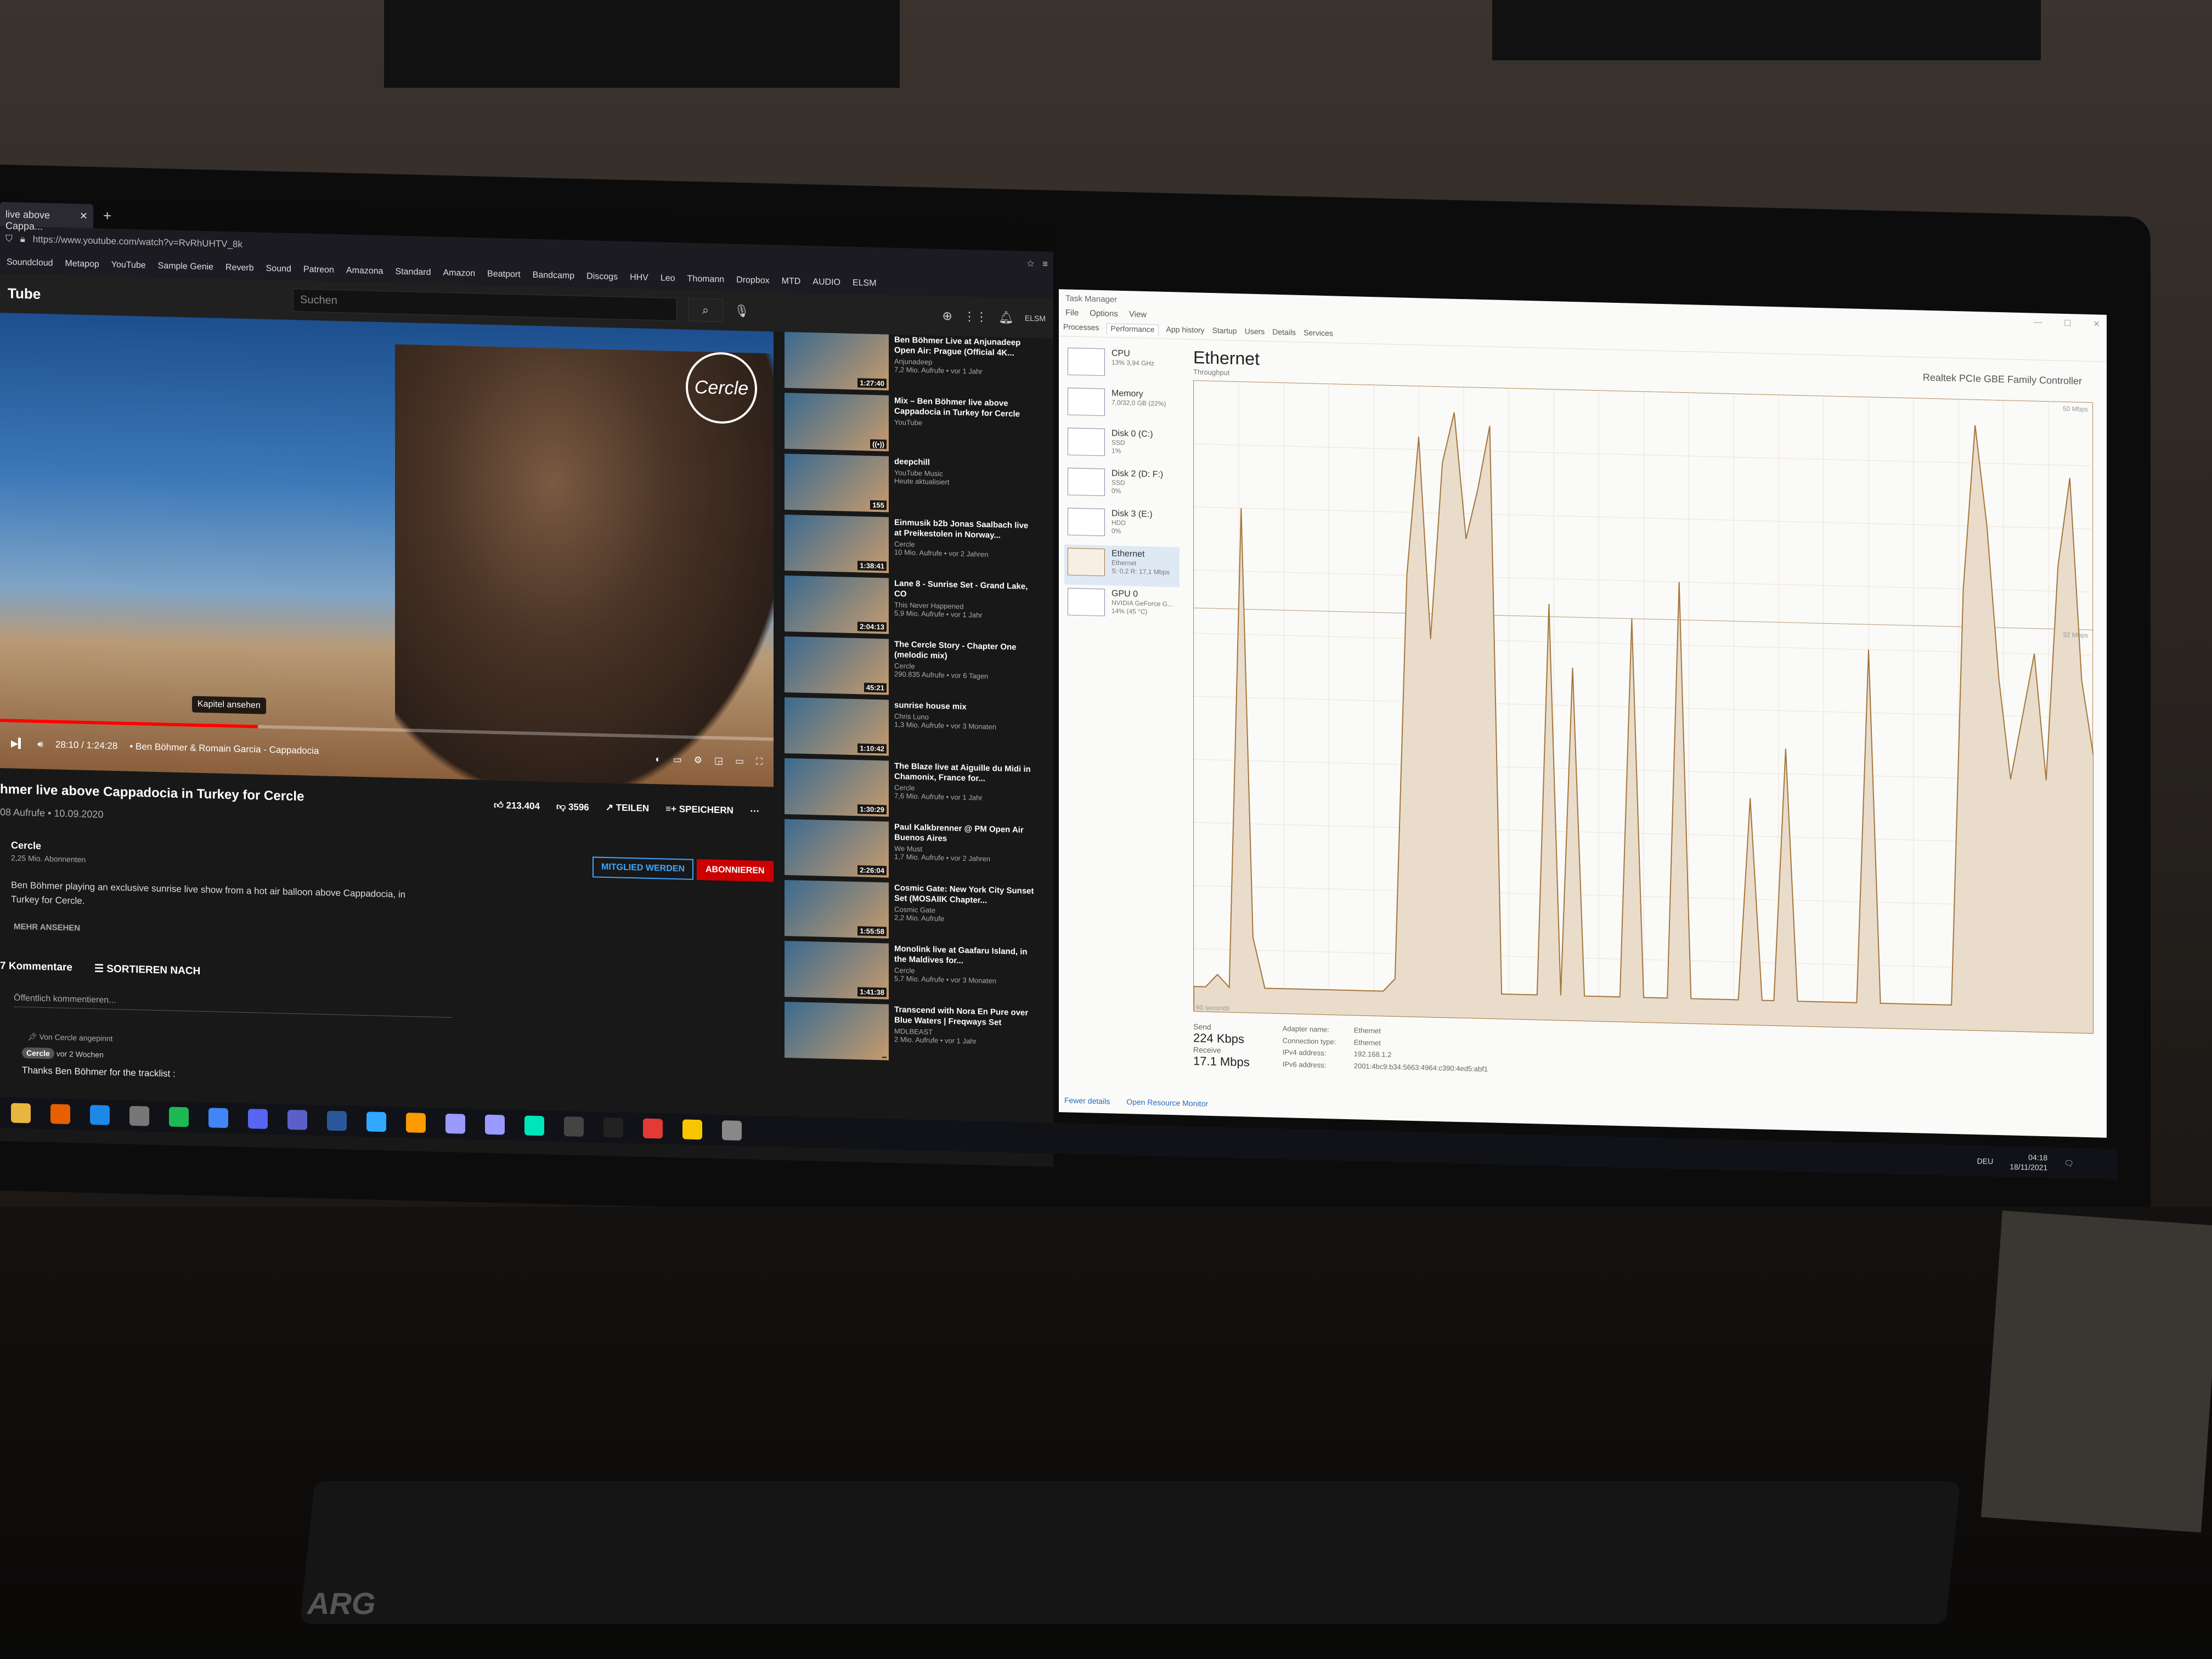 Image resolution: width=2212 pixels, height=1659 pixels. Describe the element at coordinates (699, 811) in the screenshot. I see `save-button: ≡+ SPEICHERN` at that location.